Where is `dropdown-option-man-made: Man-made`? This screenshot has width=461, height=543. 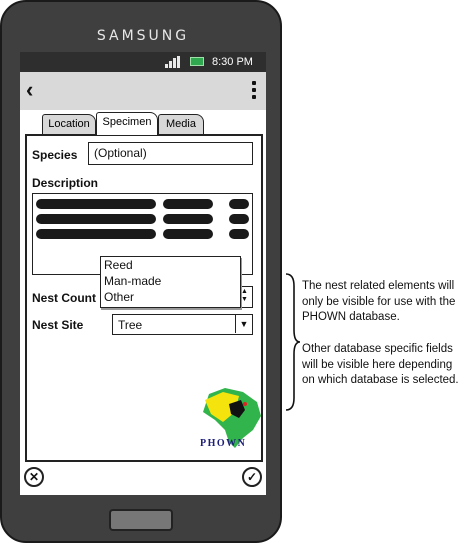 dropdown-option-man-made: Man-made is located at coordinates (170, 281).